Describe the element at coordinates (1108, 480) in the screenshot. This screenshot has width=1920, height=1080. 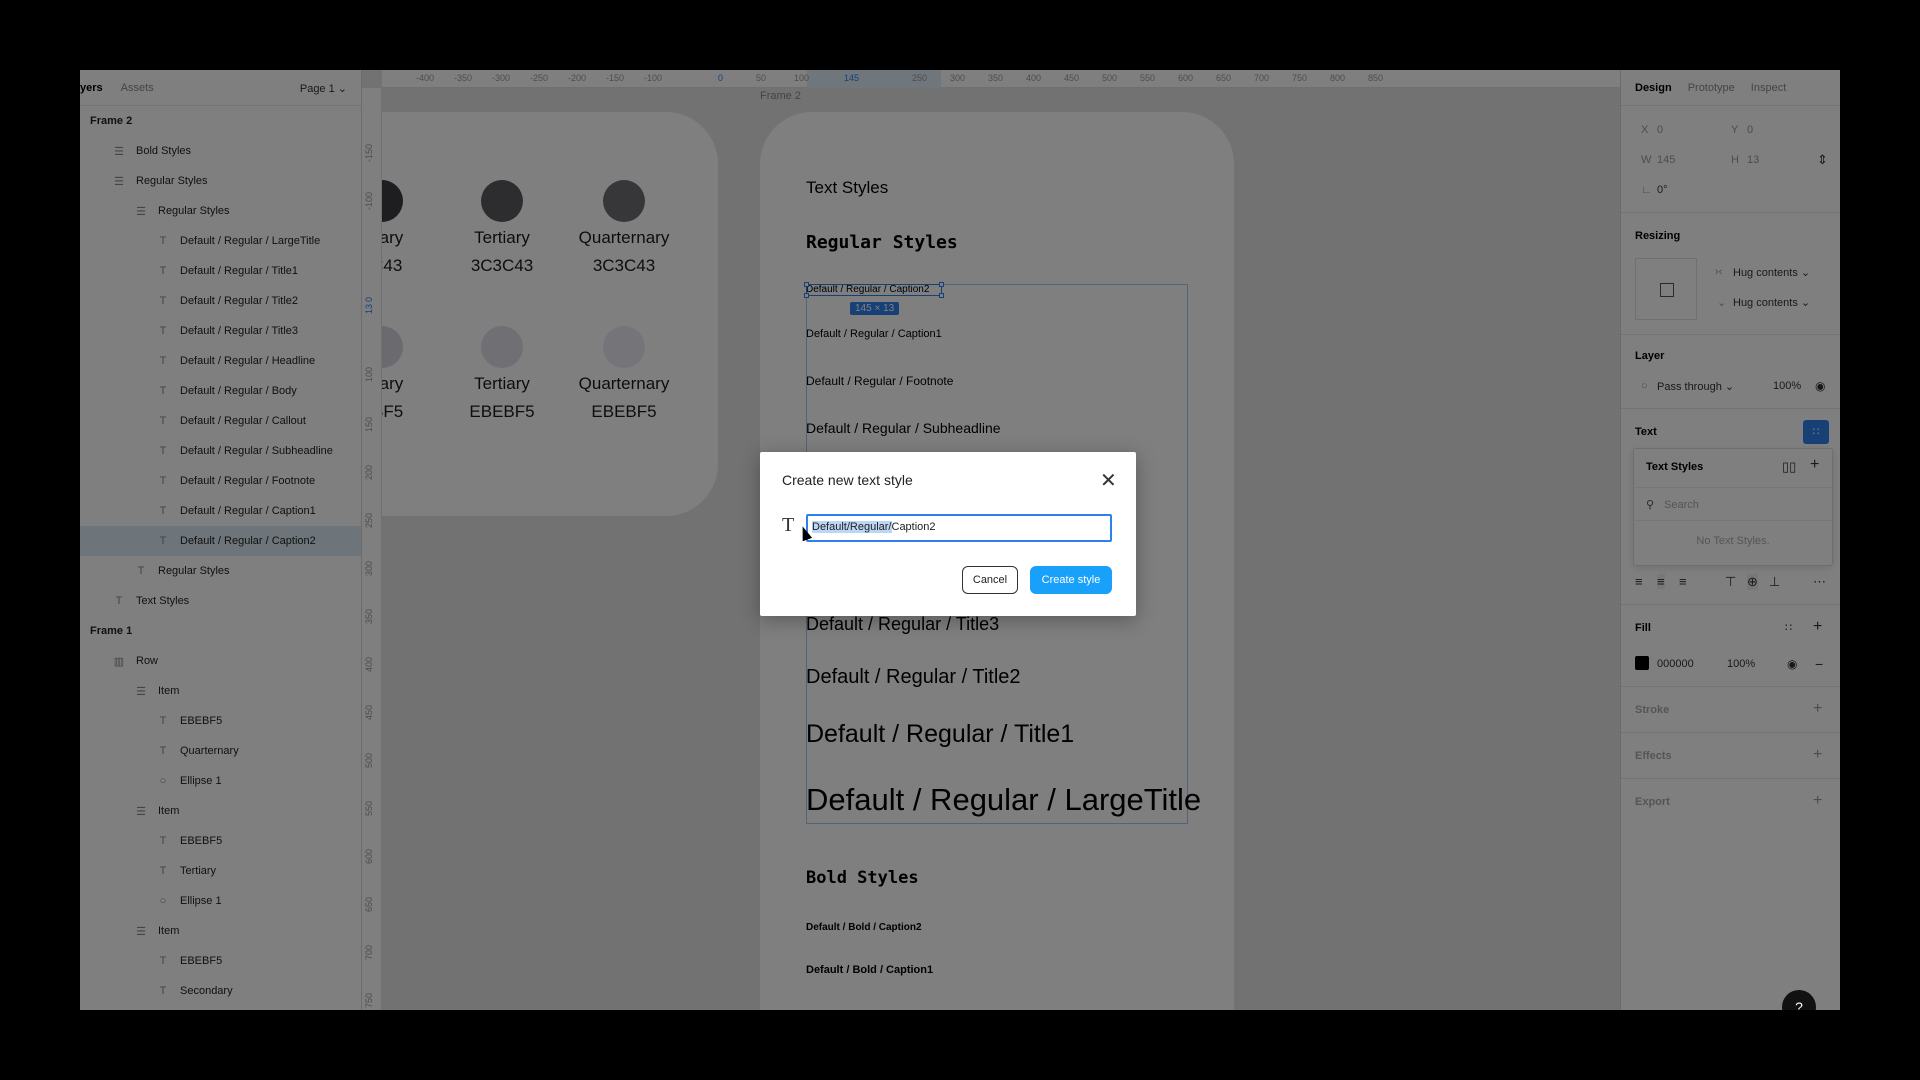
I see `close-icon: ✕` at that location.